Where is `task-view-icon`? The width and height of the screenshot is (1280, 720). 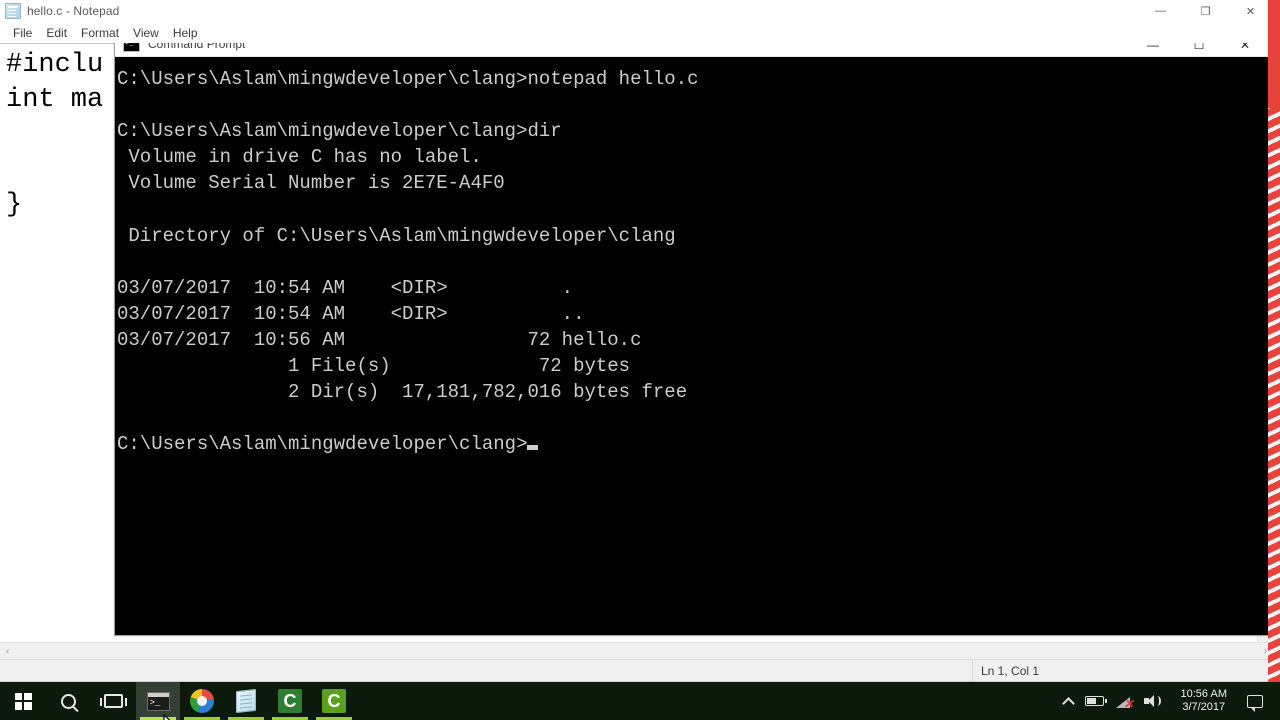
task-view-icon is located at coordinates (113, 701).